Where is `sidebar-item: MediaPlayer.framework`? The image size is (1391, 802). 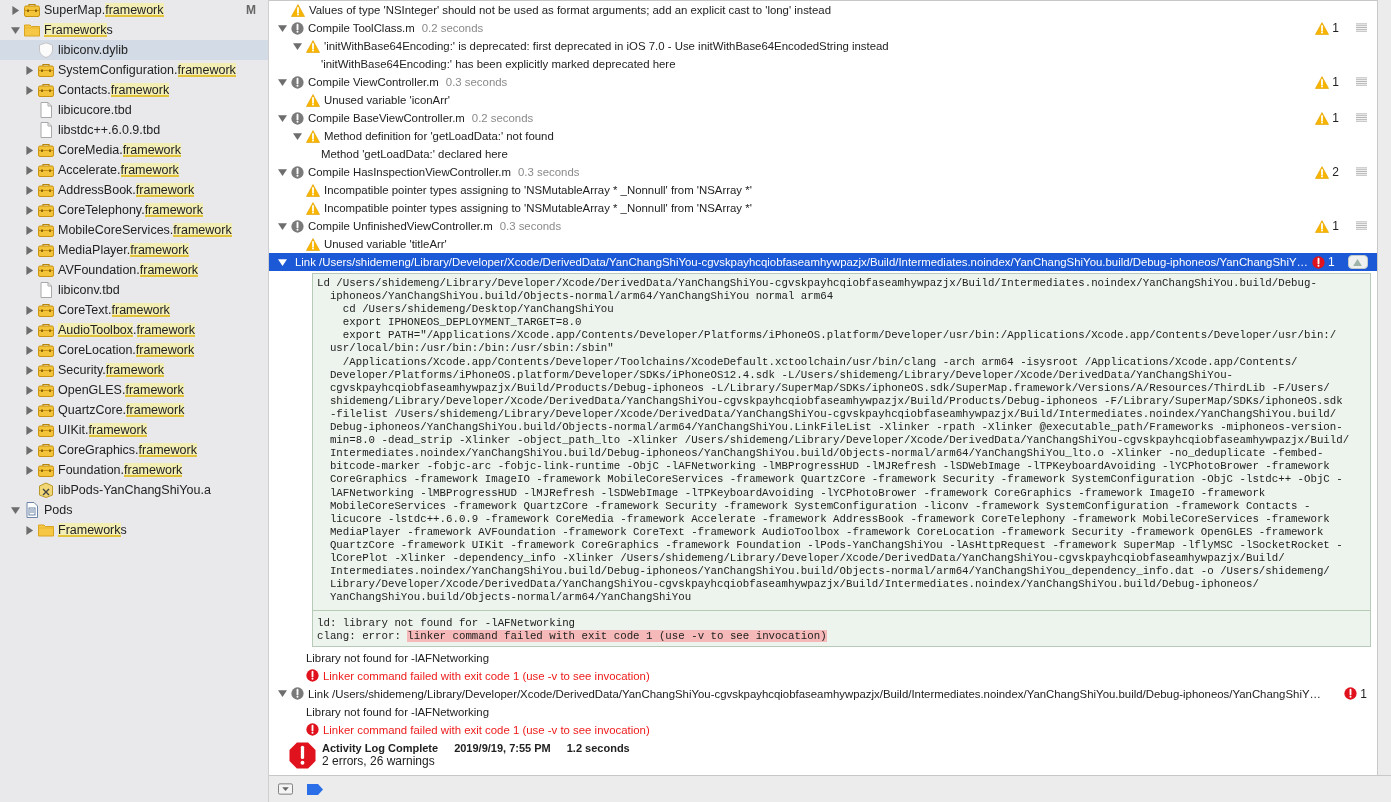 sidebar-item: MediaPlayer.framework is located at coordinates (134, 250).